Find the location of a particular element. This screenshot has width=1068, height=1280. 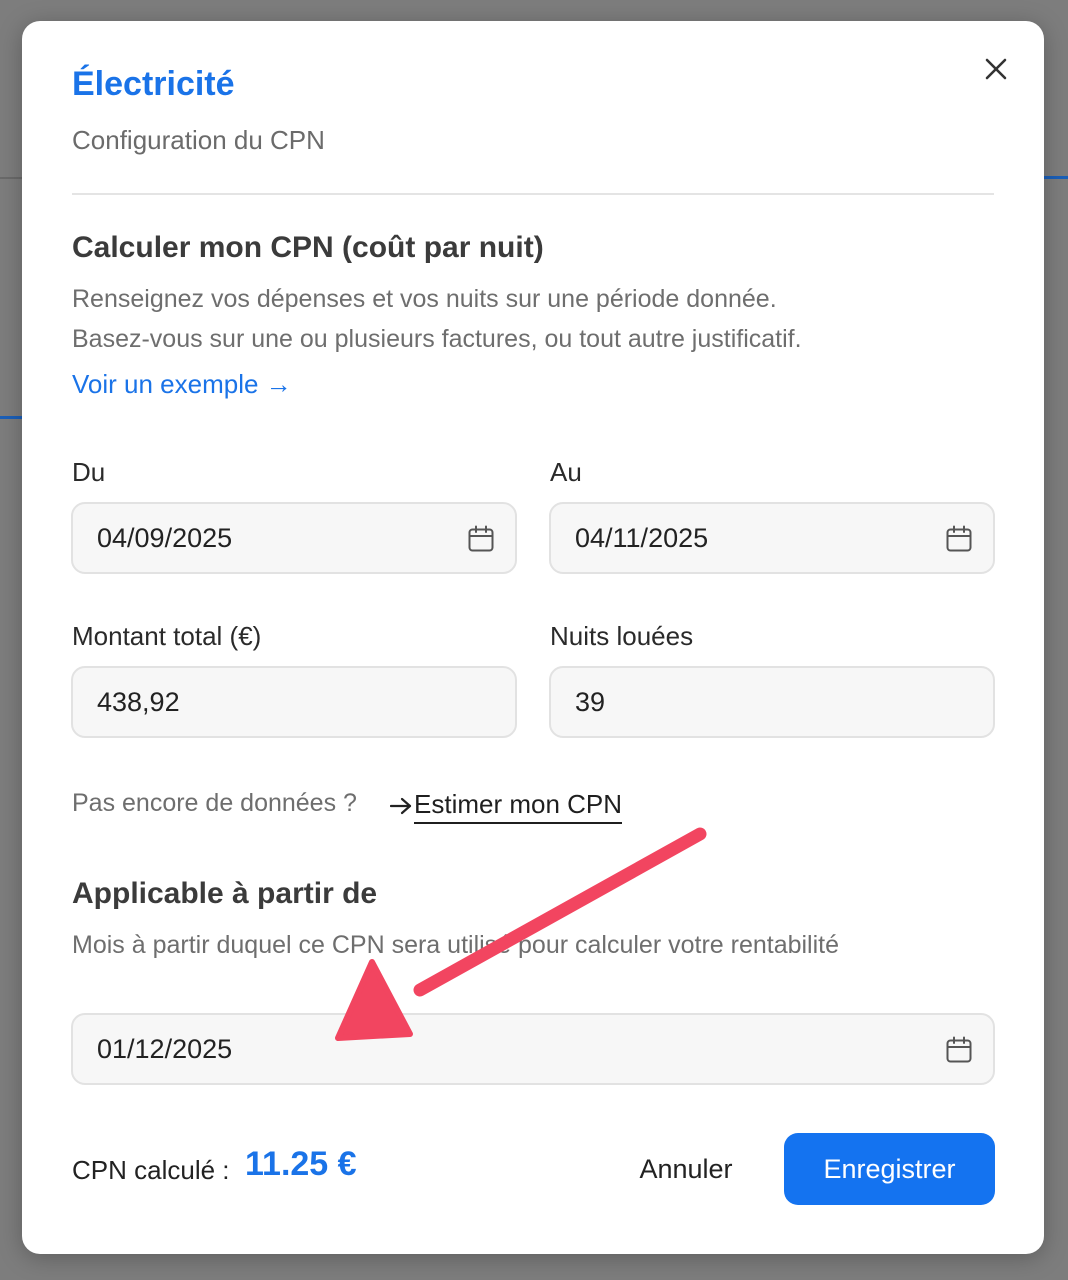

dialog-title: Électricité is located at coordinates (153, 84).